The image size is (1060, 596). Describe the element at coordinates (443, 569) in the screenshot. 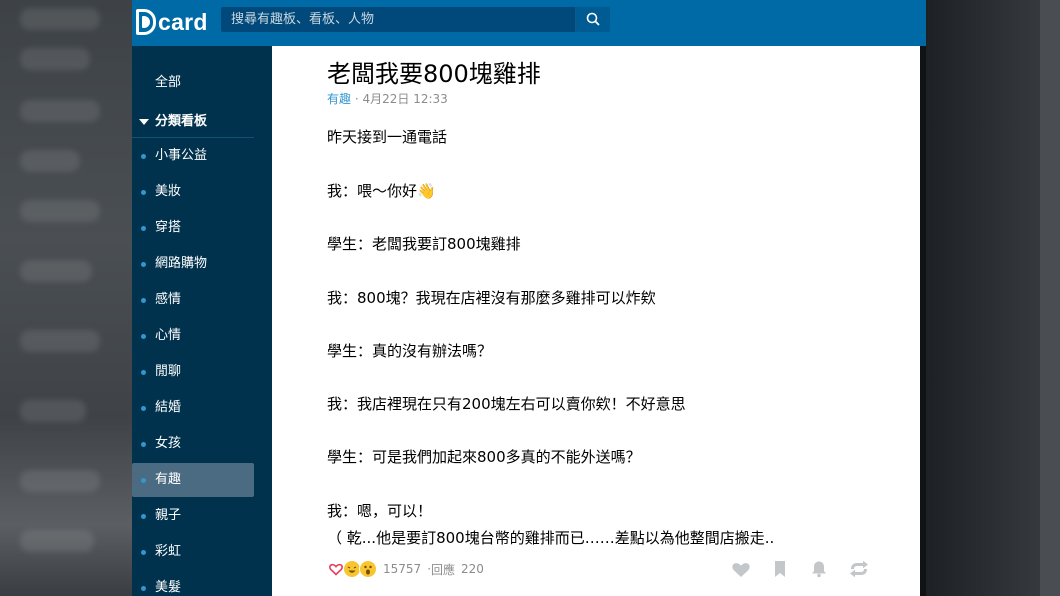

I see `reply-label: 回應` at that location.